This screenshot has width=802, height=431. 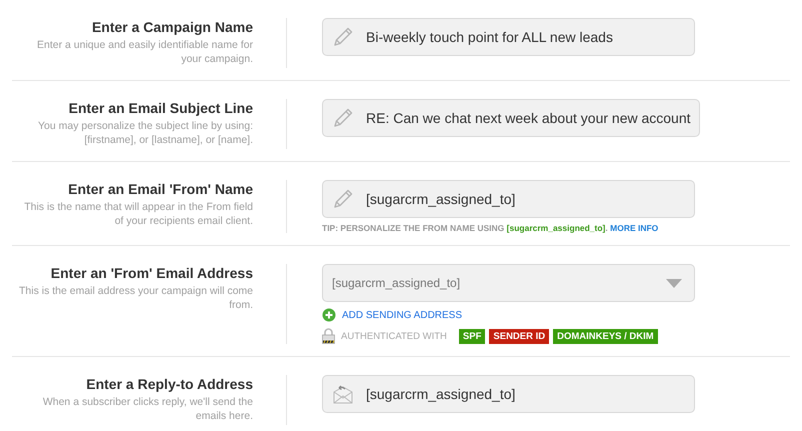 What do you see at coordinates (169, 384) in the screenshot?
I see `field-label: Enter a Reply-to Address` at bounding box center [169, 384].